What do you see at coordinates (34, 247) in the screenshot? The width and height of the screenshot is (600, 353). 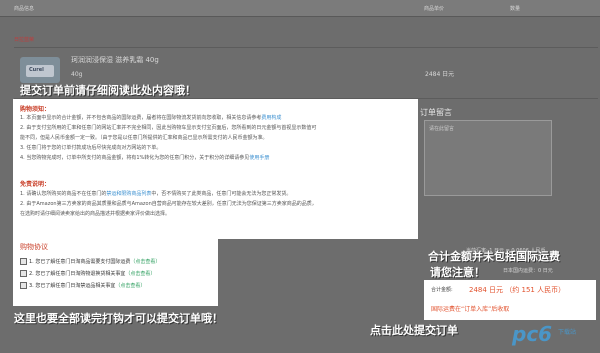 I see `agreement-title: 购物协议` at bounding box center [34, 247].